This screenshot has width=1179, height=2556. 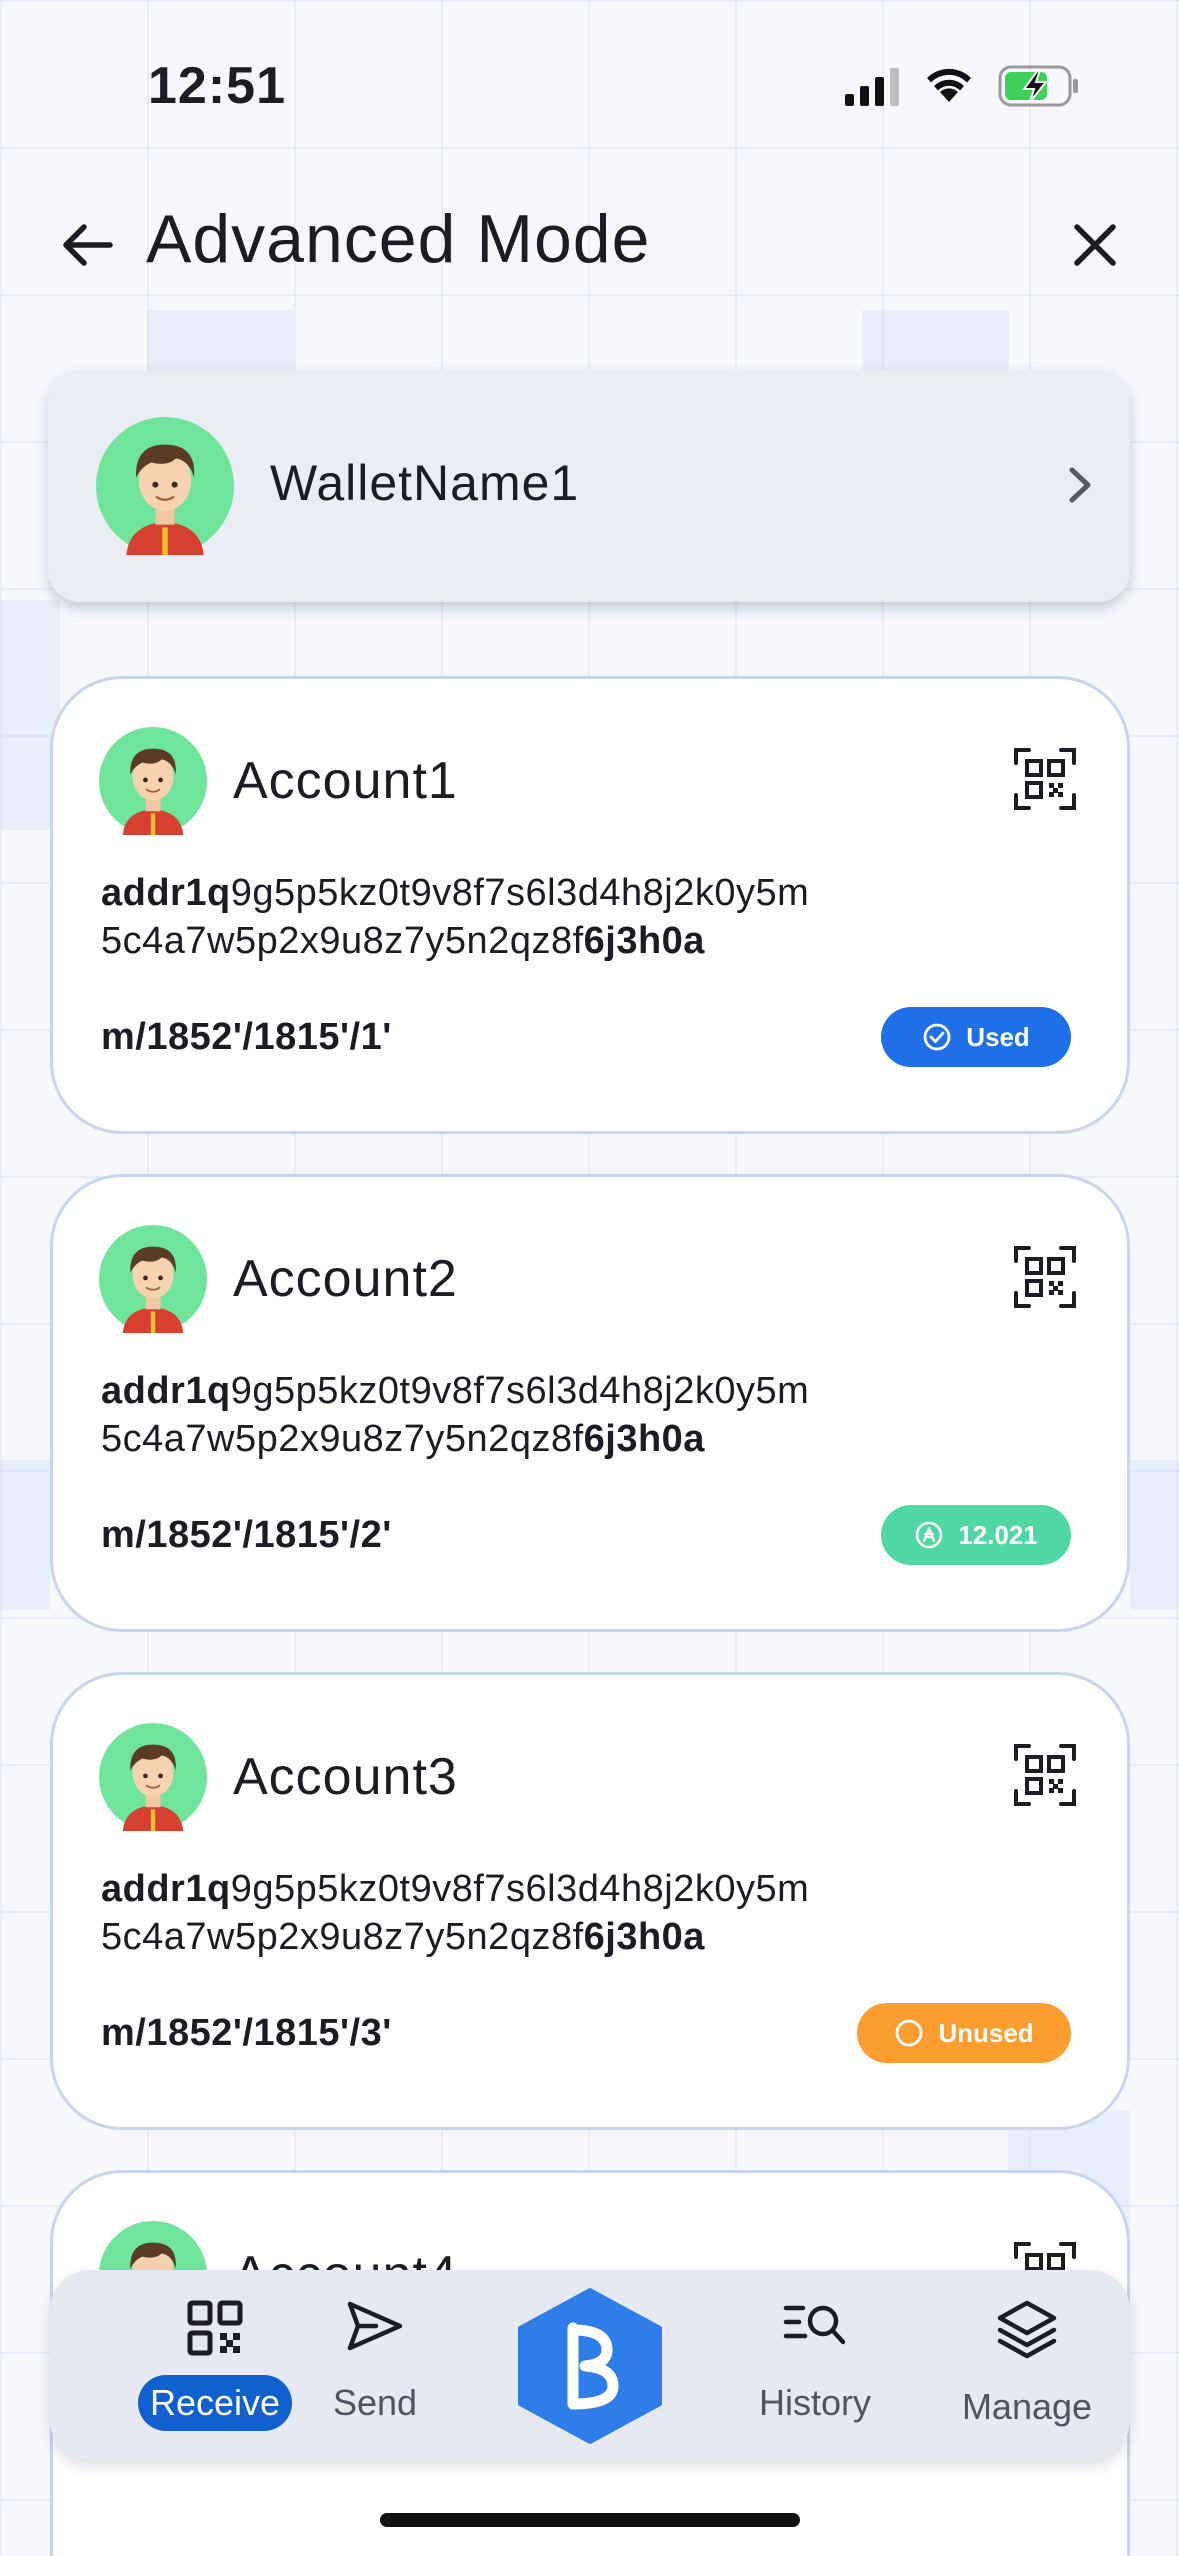 What do you see at coordinates (1038, 86) in the screenshot?
I see `battery-charging-icon` at bounding box center [1038, 86].